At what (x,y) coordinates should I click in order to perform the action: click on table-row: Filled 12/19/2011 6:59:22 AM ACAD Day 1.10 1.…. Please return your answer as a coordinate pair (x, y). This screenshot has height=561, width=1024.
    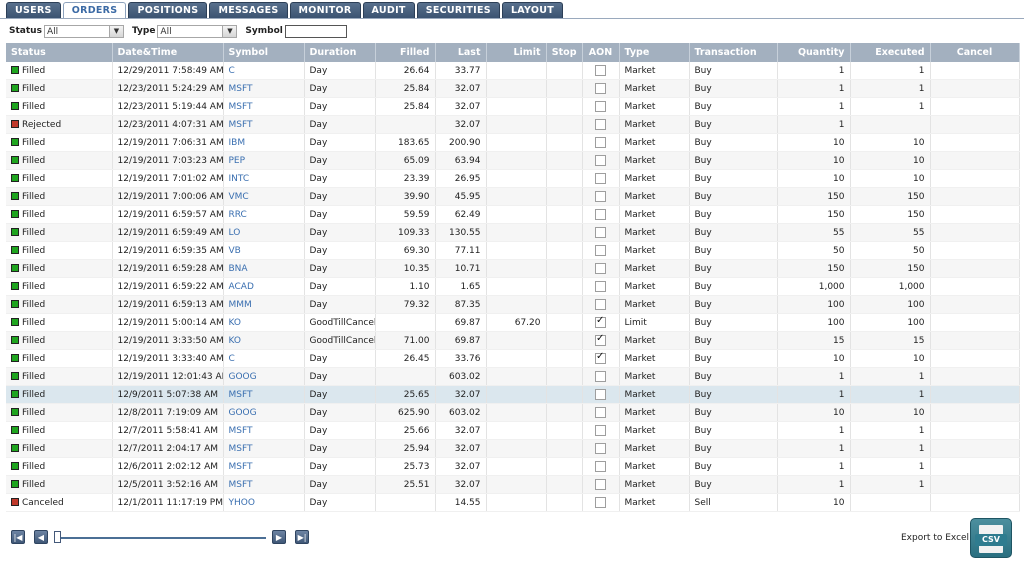
    Looking at the image, I should click on (513, 286).